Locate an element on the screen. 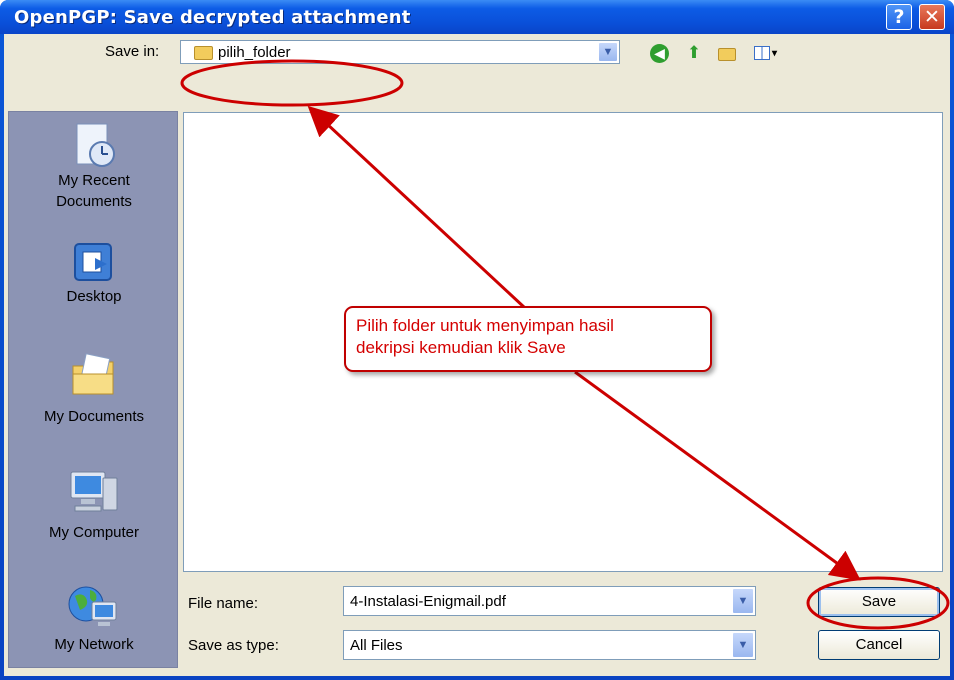  annotation-line: Pilih folder untuk menyimpan hasil is located at coordinates (485, 325).